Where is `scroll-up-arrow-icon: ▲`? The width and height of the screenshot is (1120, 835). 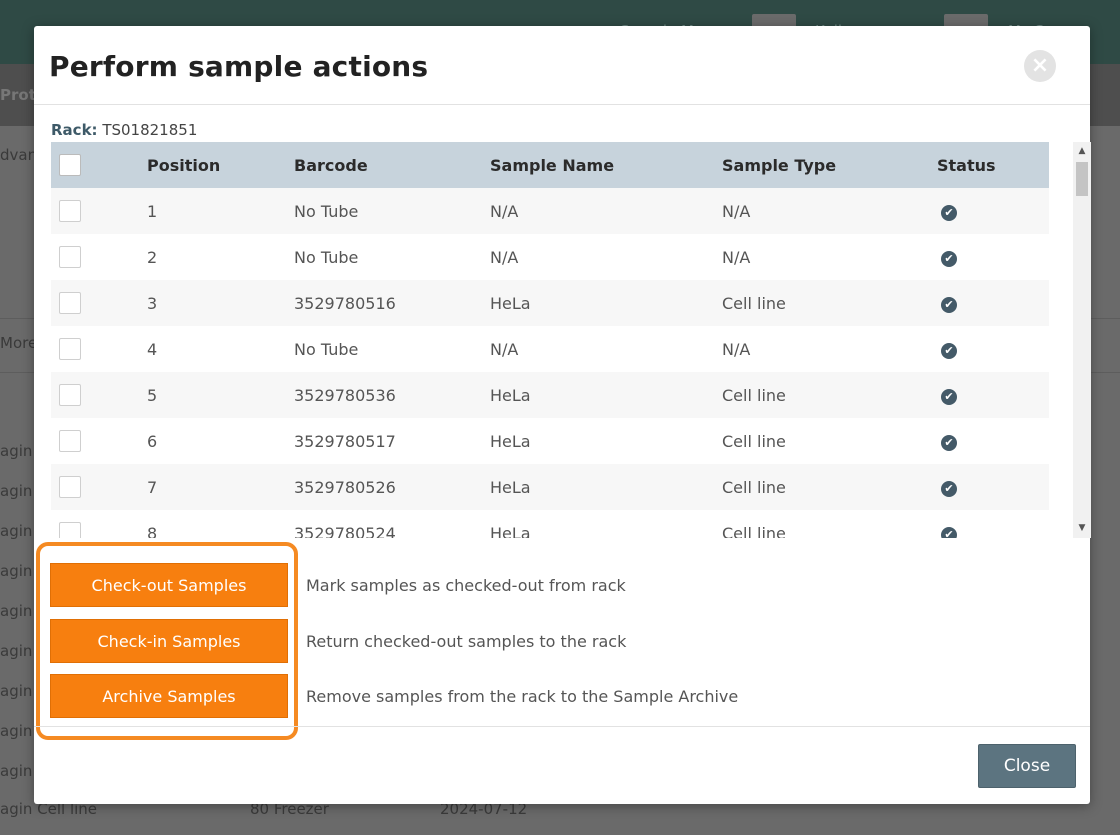
scroll-up-arrow-icon: ▲ is located at coordinates (1082, 151).